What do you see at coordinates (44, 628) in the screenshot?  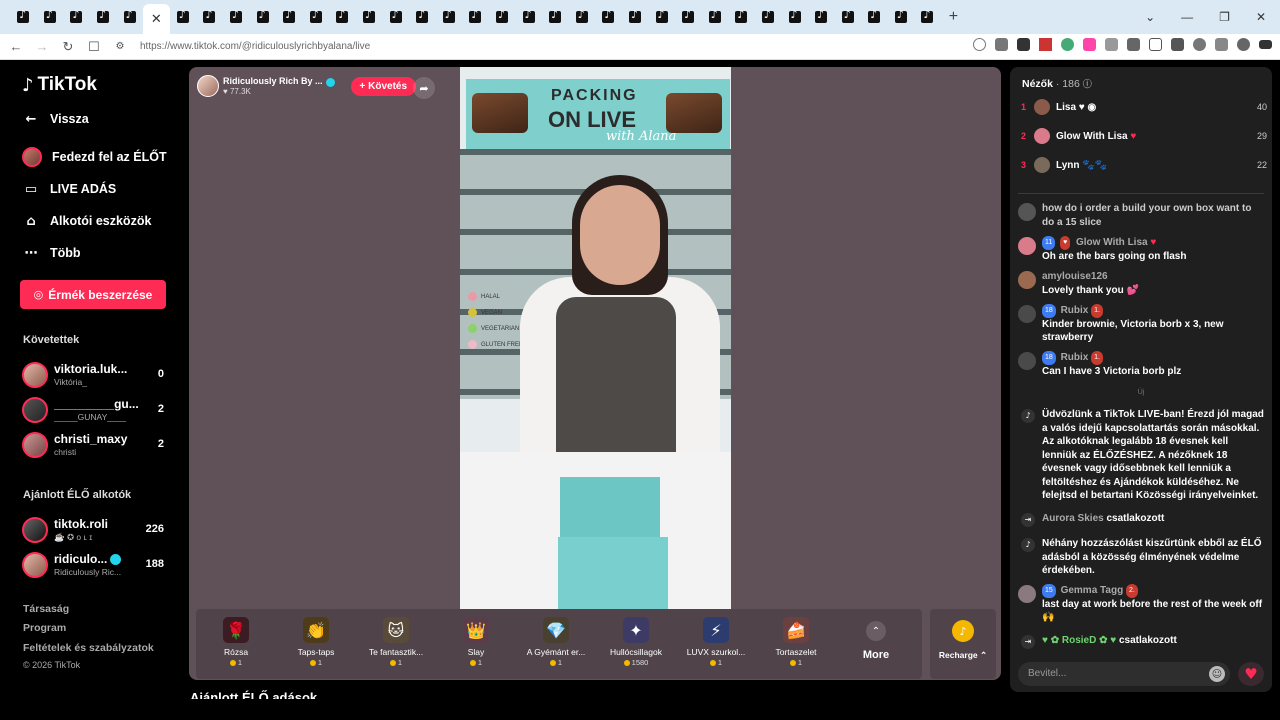 I see `footer-program: Program` at bounding box center [44, 628].